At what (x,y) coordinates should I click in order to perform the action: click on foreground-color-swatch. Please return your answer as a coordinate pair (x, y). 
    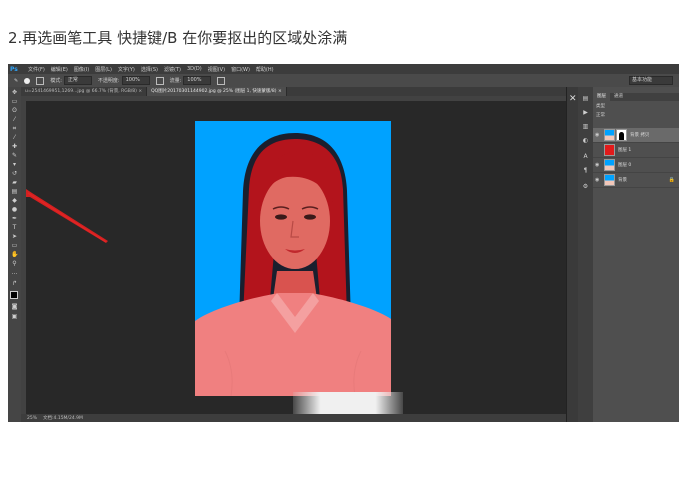
    Looking at the image, I should click on (14, 295).